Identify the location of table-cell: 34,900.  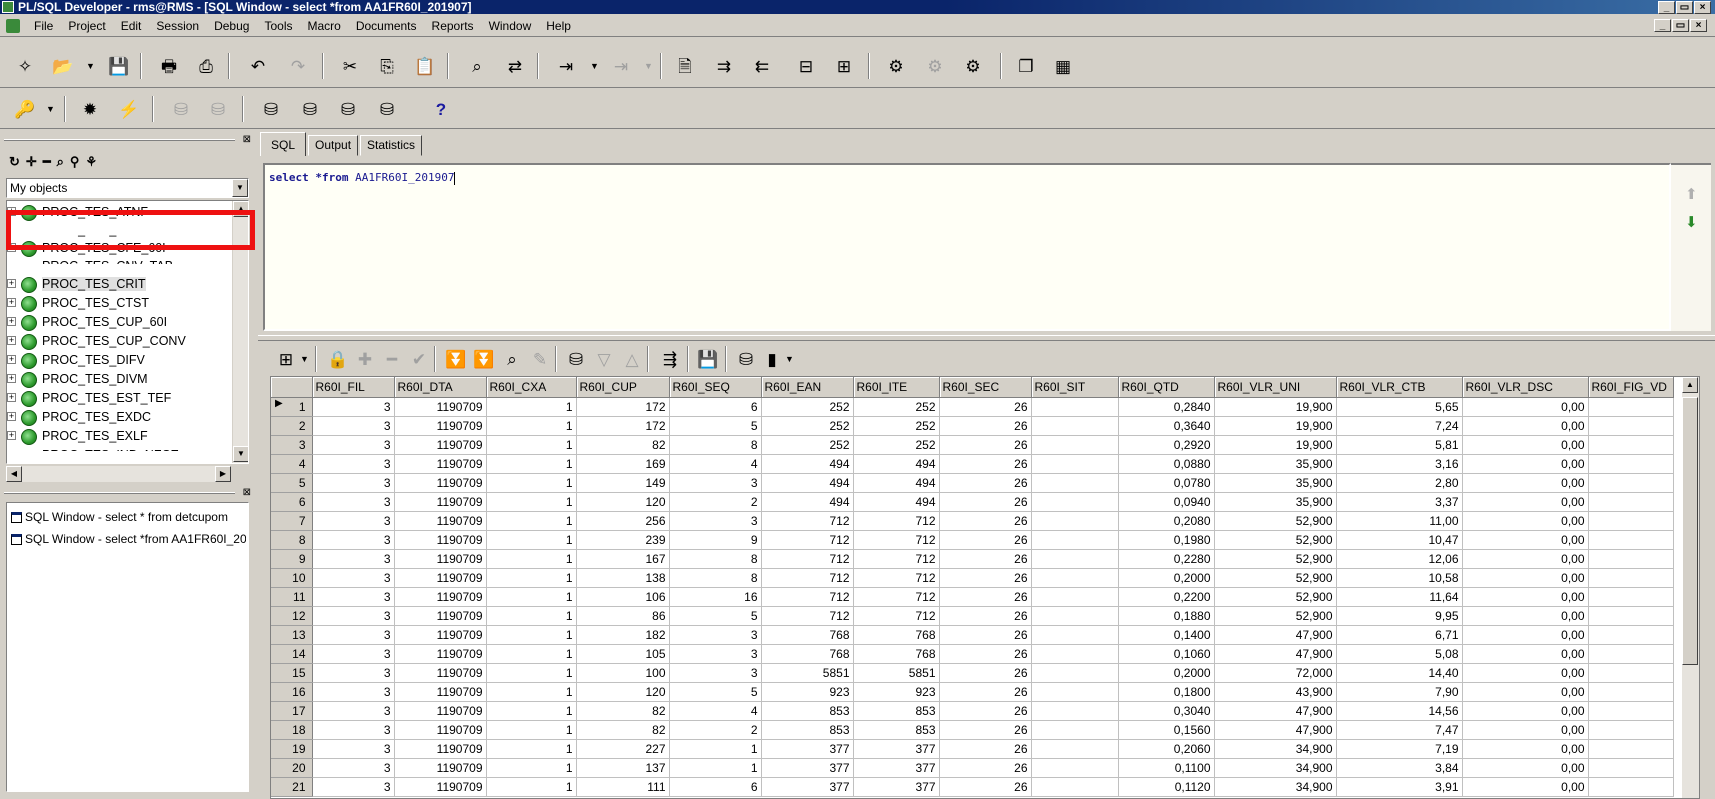
(1275, 768).